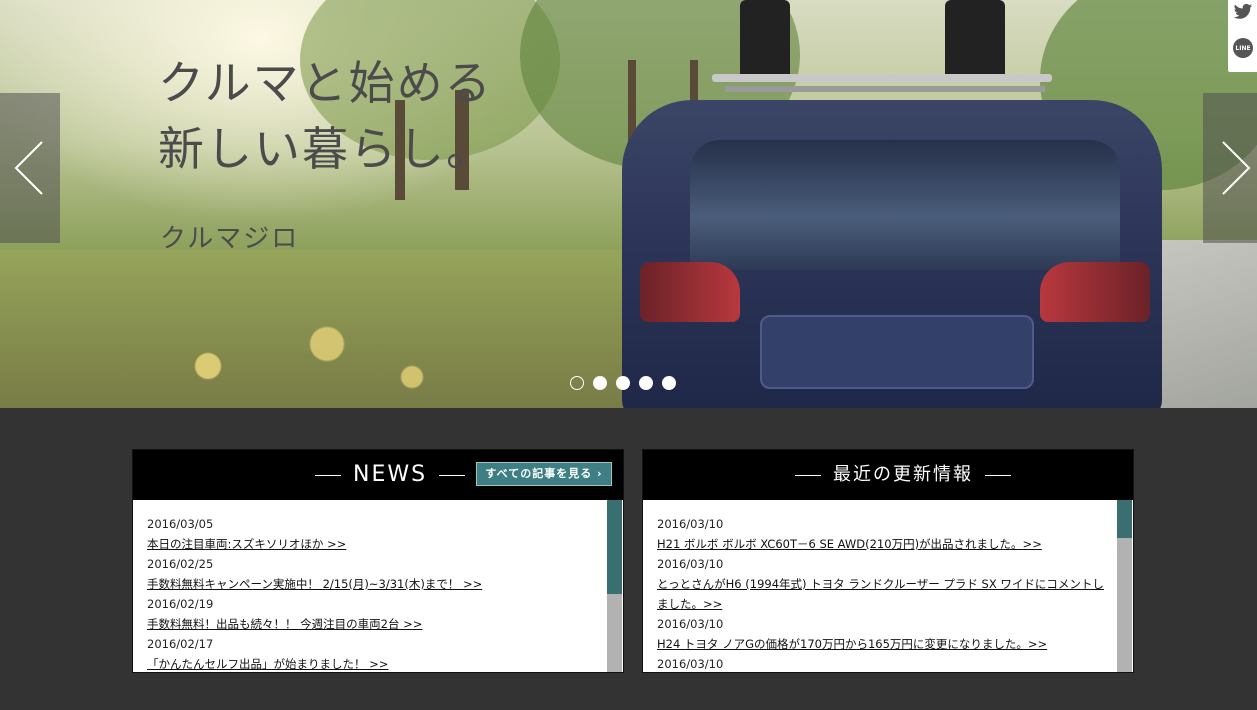 The image size is (1257, 710). I want to click on news-link: 本日の注目車両:スズキソリオほか >>, so click(374, 544).